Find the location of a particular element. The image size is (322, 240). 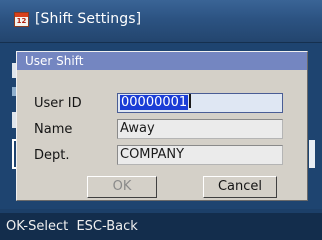

footer-bar: OK-Select ESC-Back is located at coordinates (161, 226).